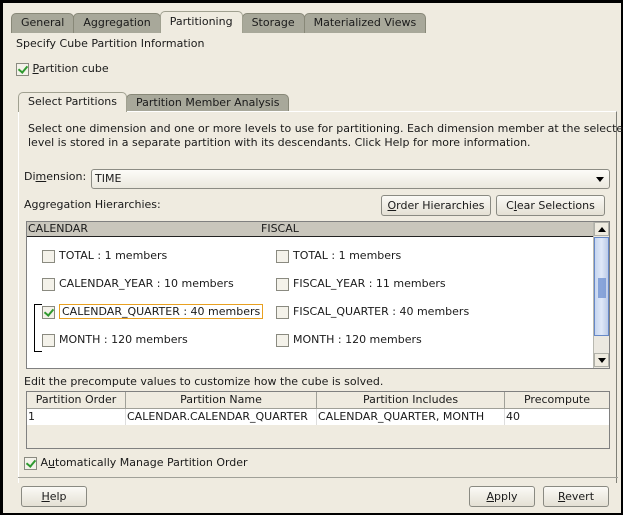  I want to click on chevron-down-icon, so click(600, 179).